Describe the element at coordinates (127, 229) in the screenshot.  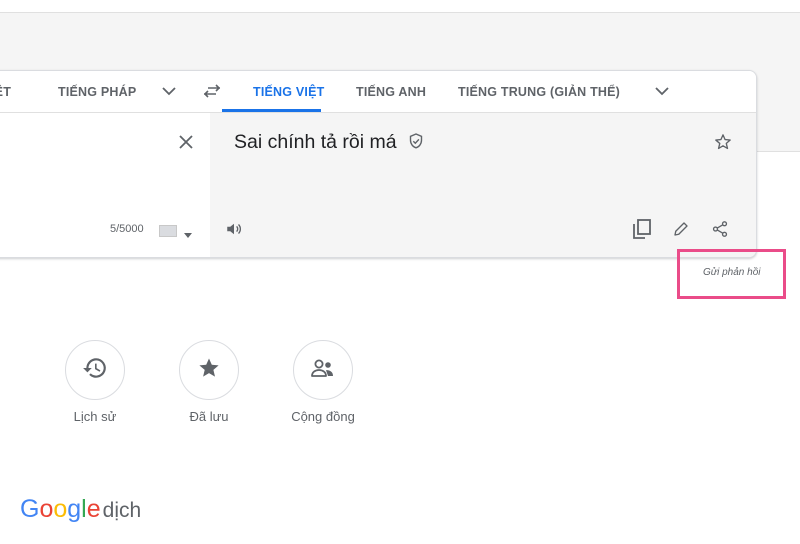
I see `char-counter: 5/5000` at that location.